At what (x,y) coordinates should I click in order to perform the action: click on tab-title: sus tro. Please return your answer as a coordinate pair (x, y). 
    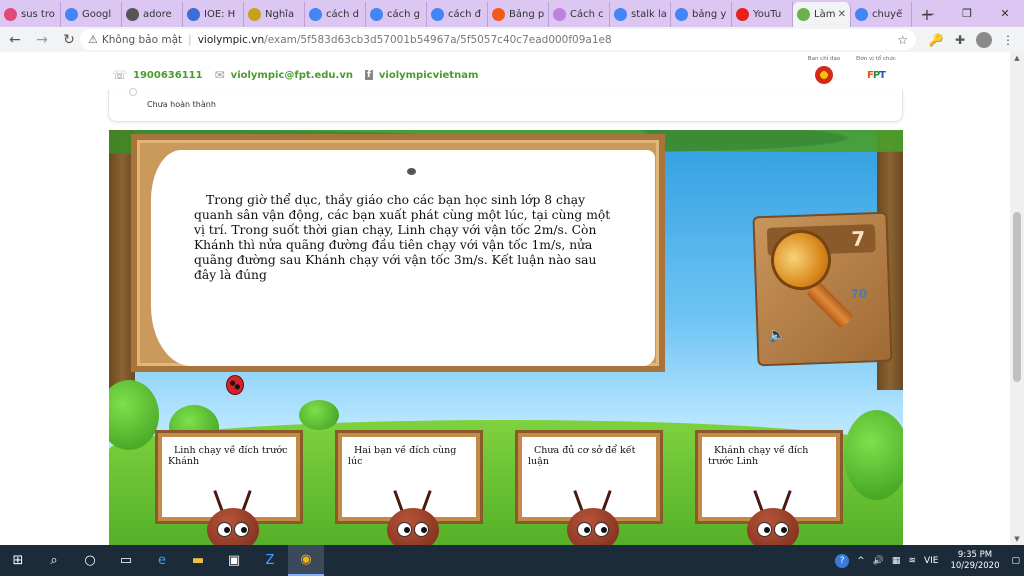
    Looking at the image, I should click on (38, 14).